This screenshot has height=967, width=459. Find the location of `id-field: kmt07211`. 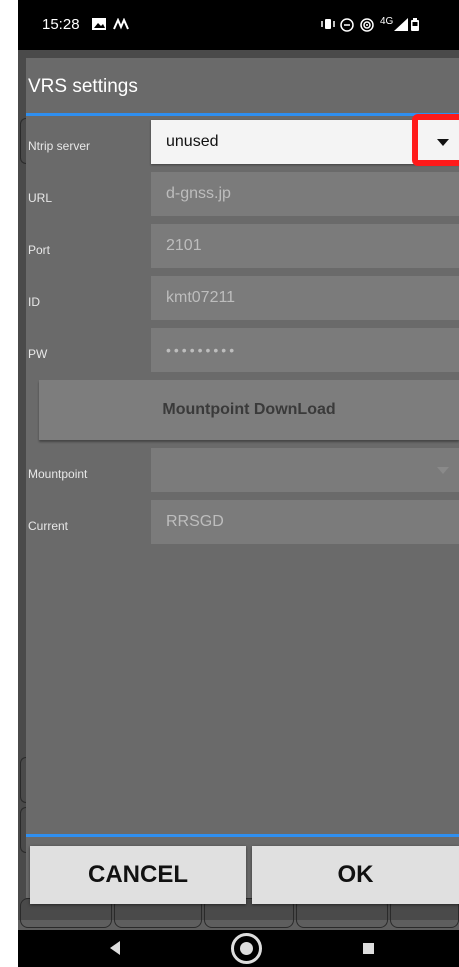

id-field: kmt07211 is located at coordinates (305, 298).